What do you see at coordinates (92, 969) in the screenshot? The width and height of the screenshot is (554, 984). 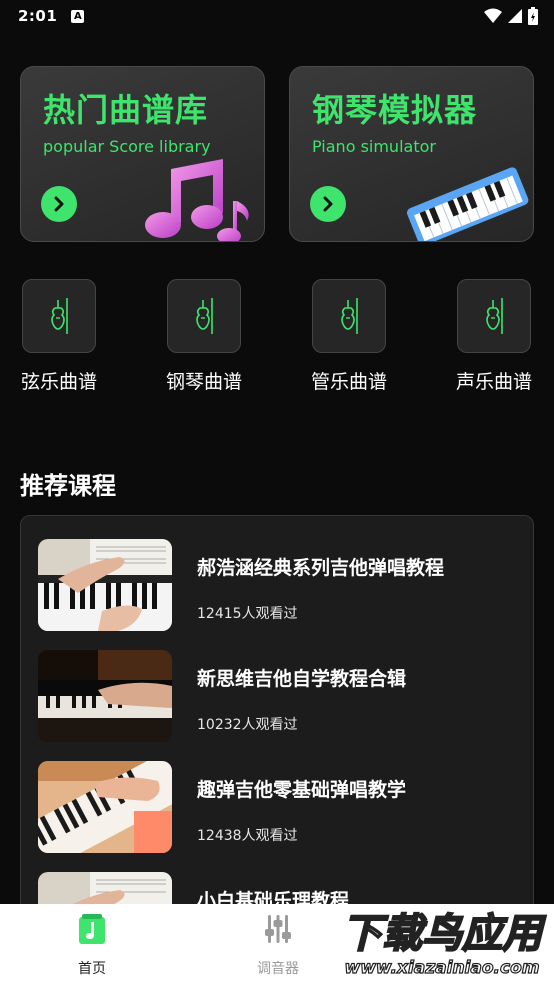 I see `tab-label: 首页` at bounding box center [92, 969].